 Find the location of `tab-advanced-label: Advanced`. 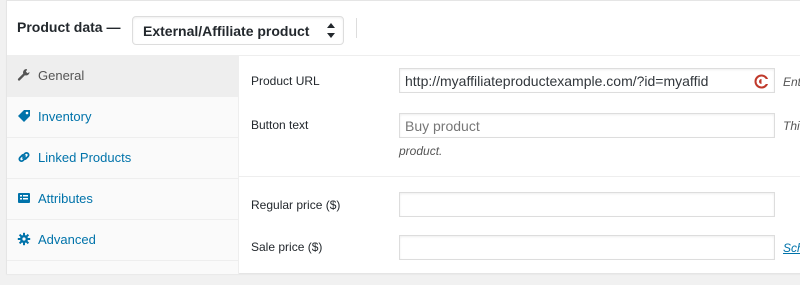

tab-advanced-label: Advanced is located at coordinates (67, 239).